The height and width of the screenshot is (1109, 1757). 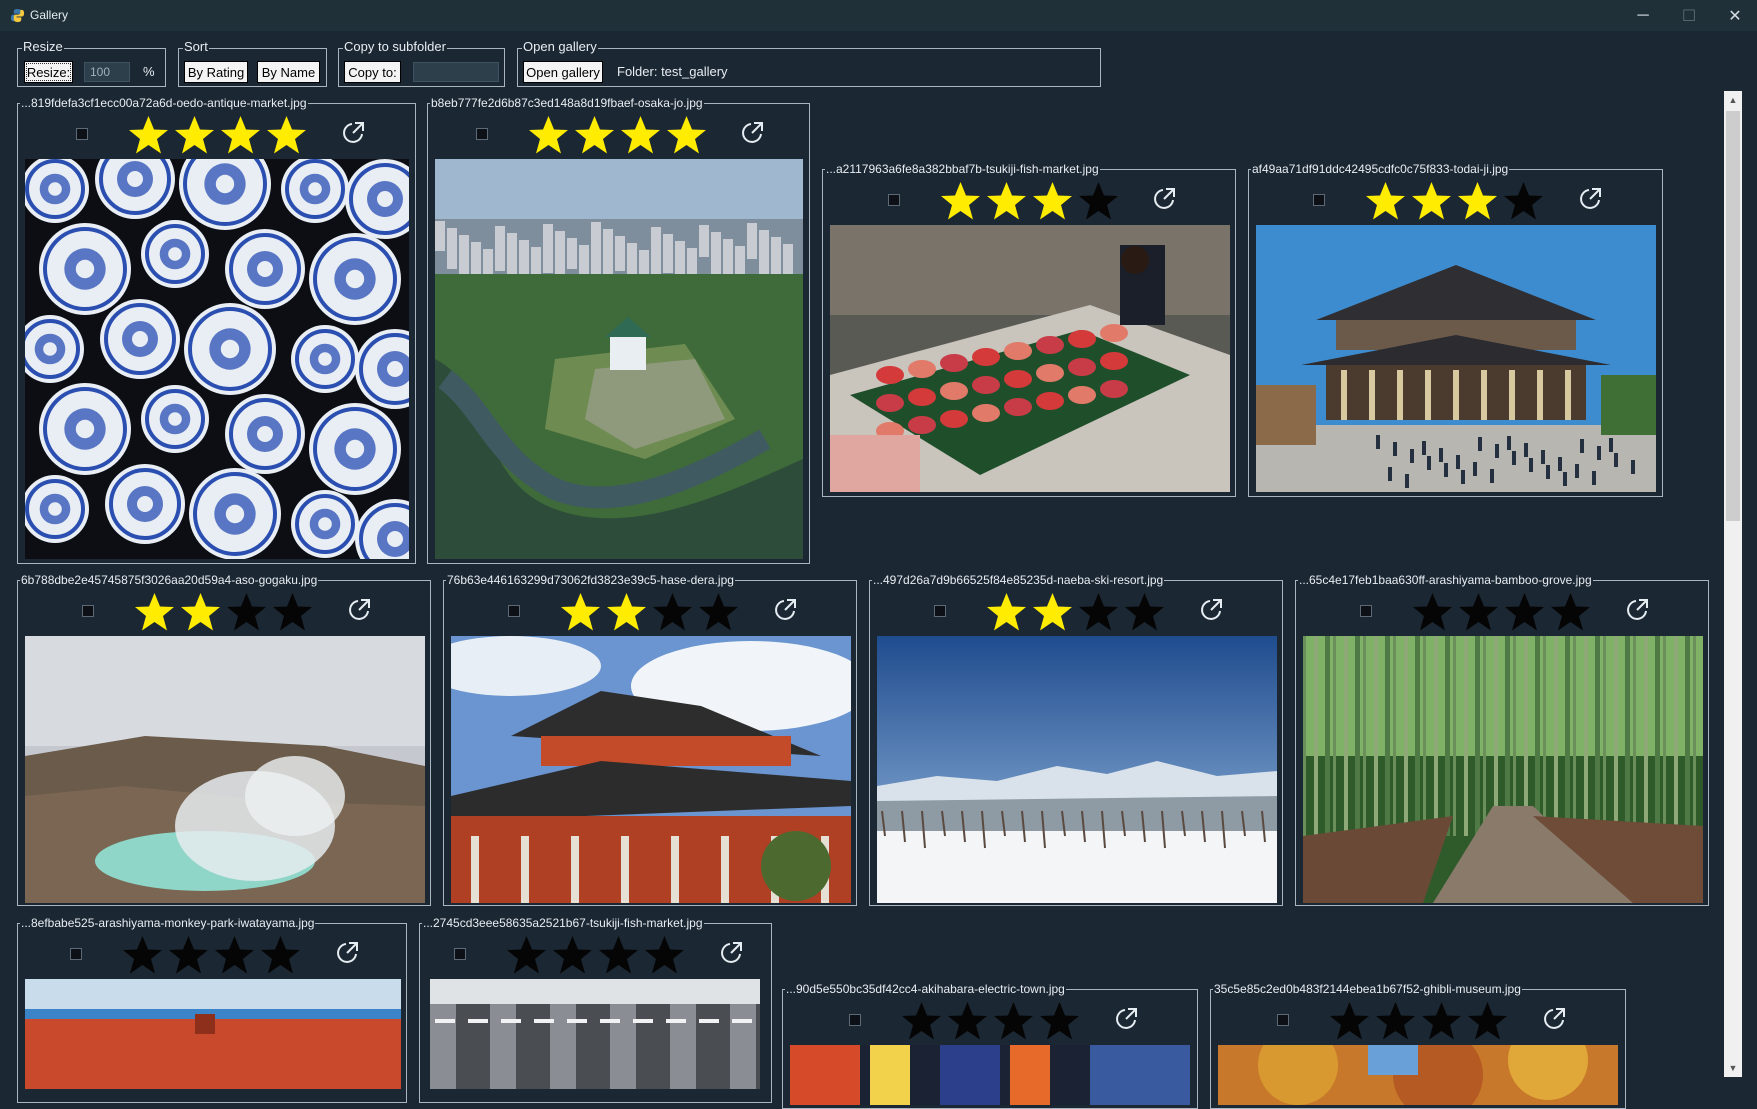 I want to click on scrollbar-thumb, so click(x=1733, y=316).